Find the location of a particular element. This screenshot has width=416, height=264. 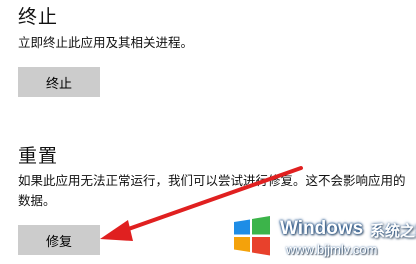

watermark-cn-text: 系统之家 is located at coordinates (393, 231).